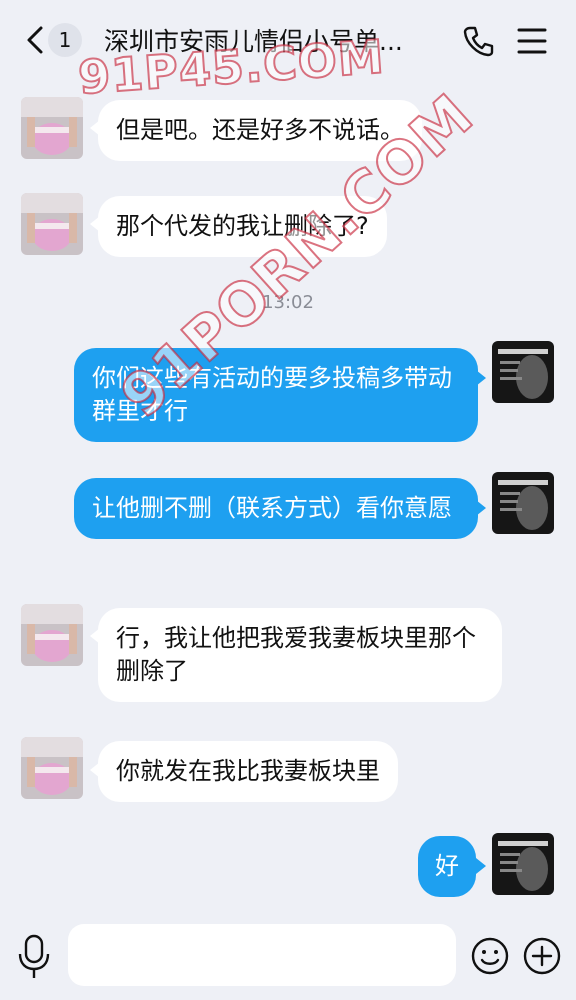  Describe the element at coordinates (260, 130) in the screenshot. I see `message-bubble-incoming: 但是吧。还是好多不说话。` at that location.